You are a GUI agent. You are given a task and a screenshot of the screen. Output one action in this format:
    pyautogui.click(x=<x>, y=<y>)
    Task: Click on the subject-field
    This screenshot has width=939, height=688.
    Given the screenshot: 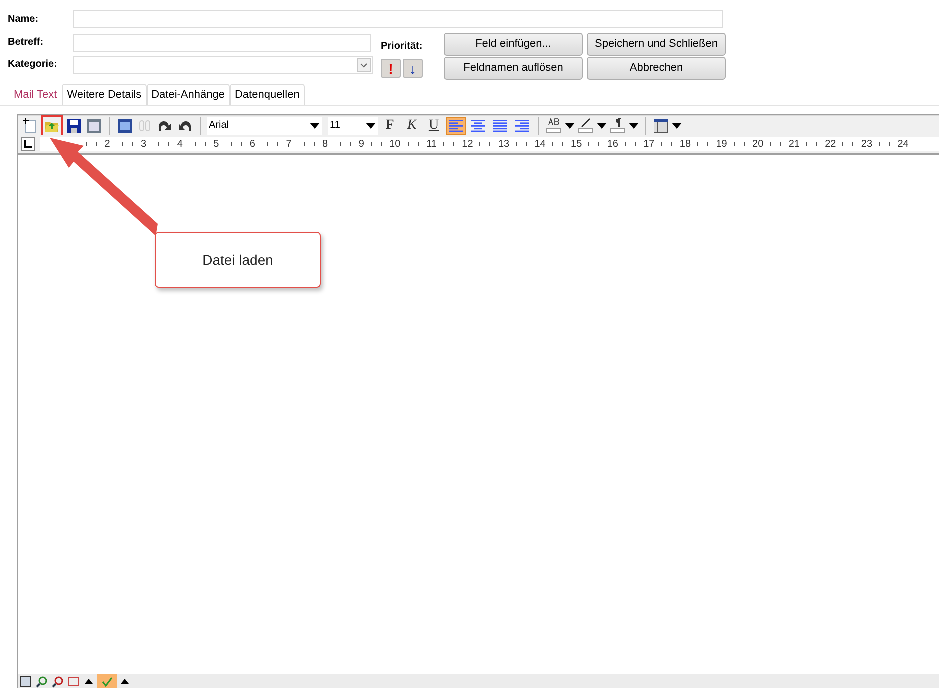 What is the action you would take?
    pyautogui.click(x=222, y=43)
    